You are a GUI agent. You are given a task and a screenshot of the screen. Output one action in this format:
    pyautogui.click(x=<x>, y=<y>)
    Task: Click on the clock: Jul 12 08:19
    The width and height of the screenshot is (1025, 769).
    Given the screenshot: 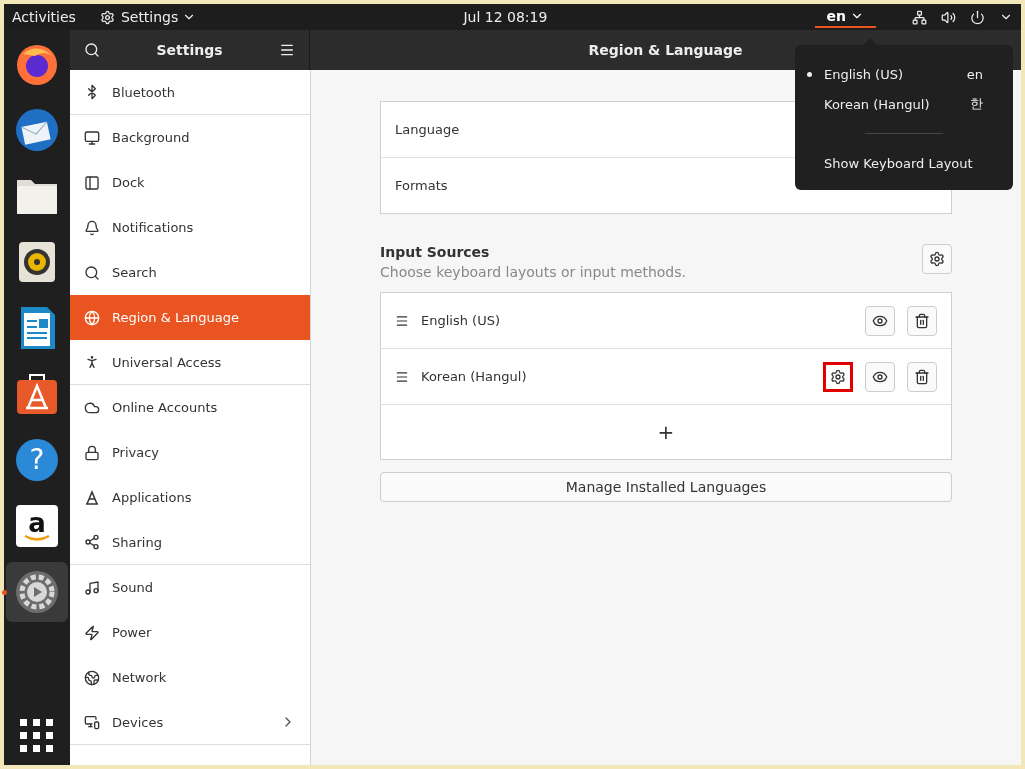 What is the action you would take?
    pyautogui.click(x=505, y=17)
    